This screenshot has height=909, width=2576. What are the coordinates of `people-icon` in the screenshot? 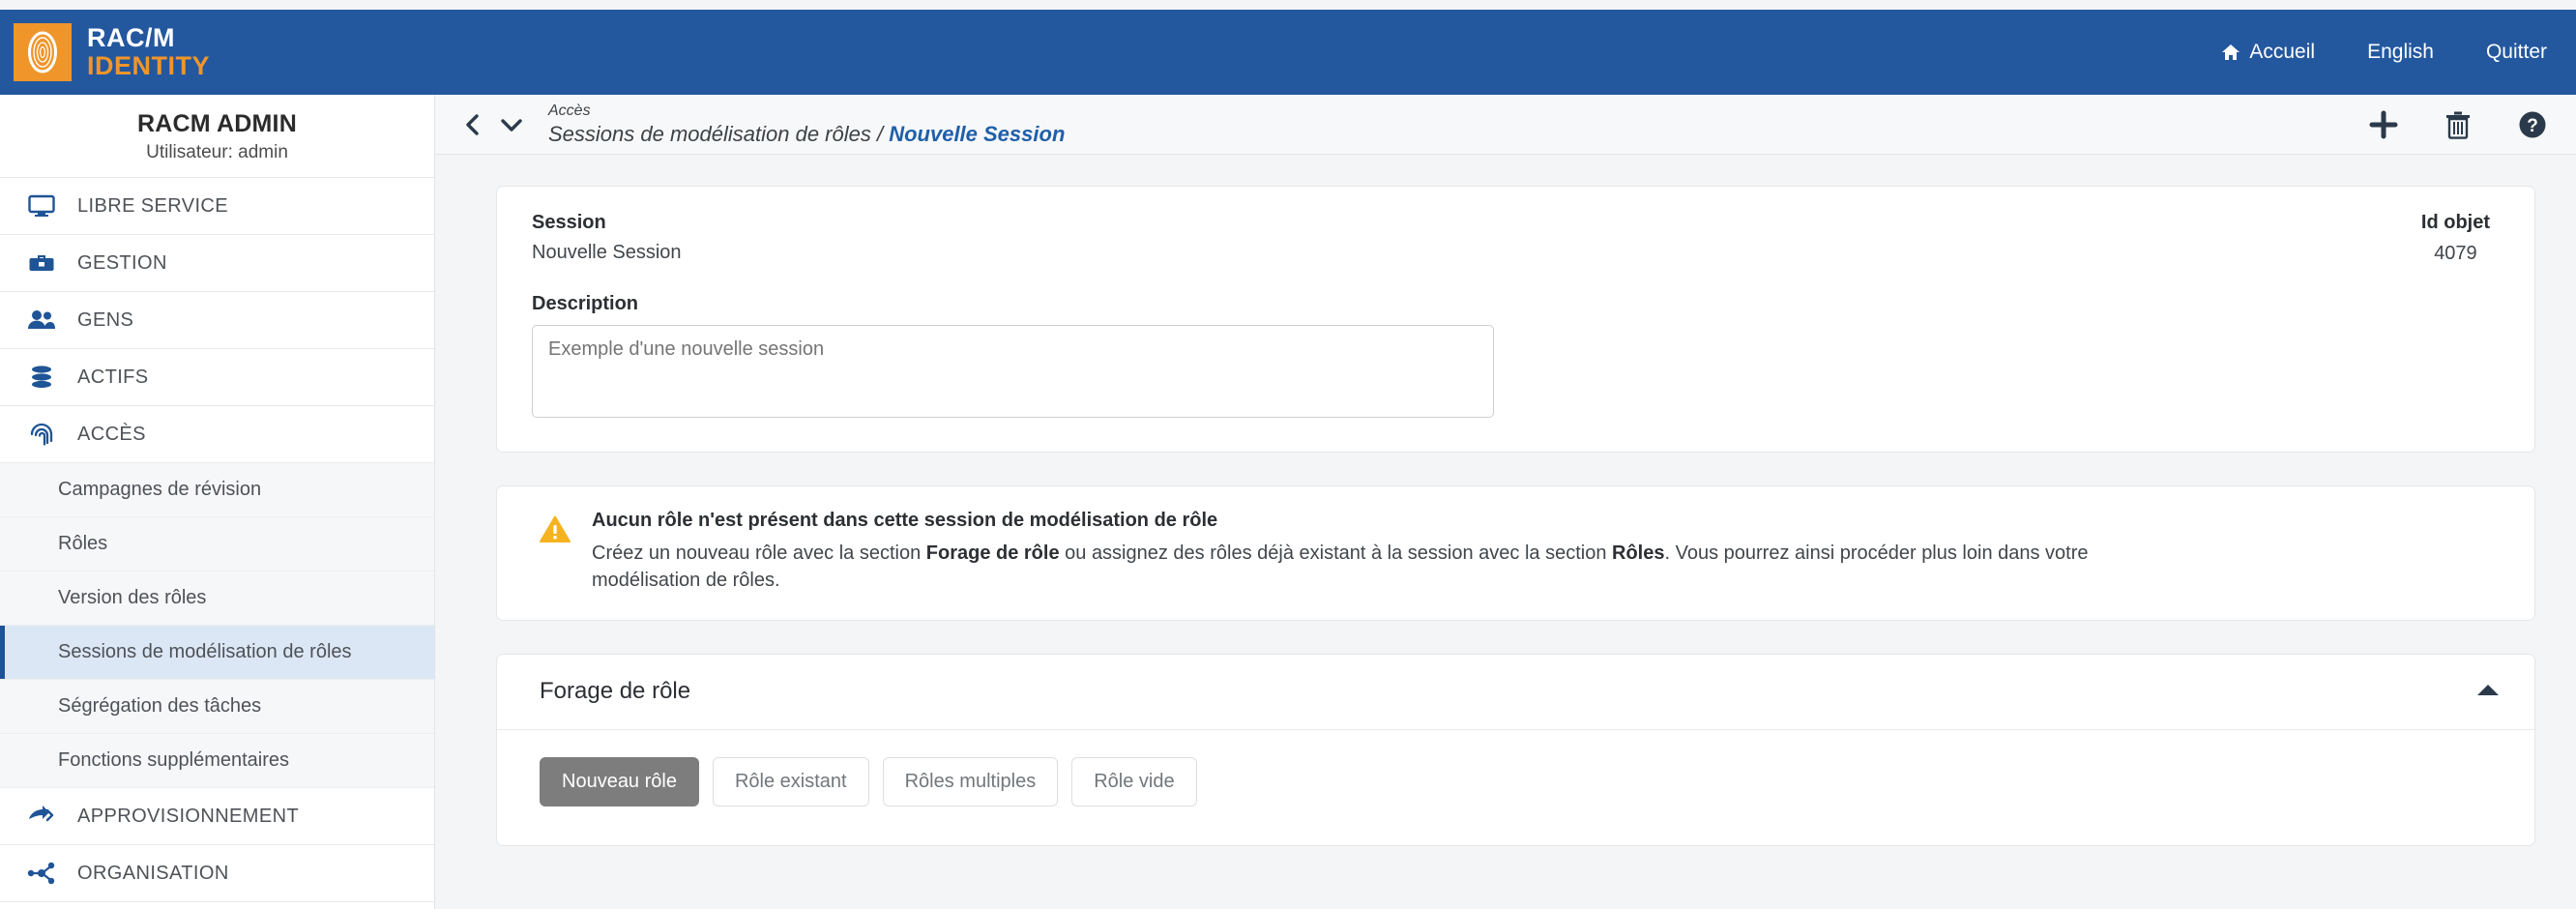 It's located at (41, 320).